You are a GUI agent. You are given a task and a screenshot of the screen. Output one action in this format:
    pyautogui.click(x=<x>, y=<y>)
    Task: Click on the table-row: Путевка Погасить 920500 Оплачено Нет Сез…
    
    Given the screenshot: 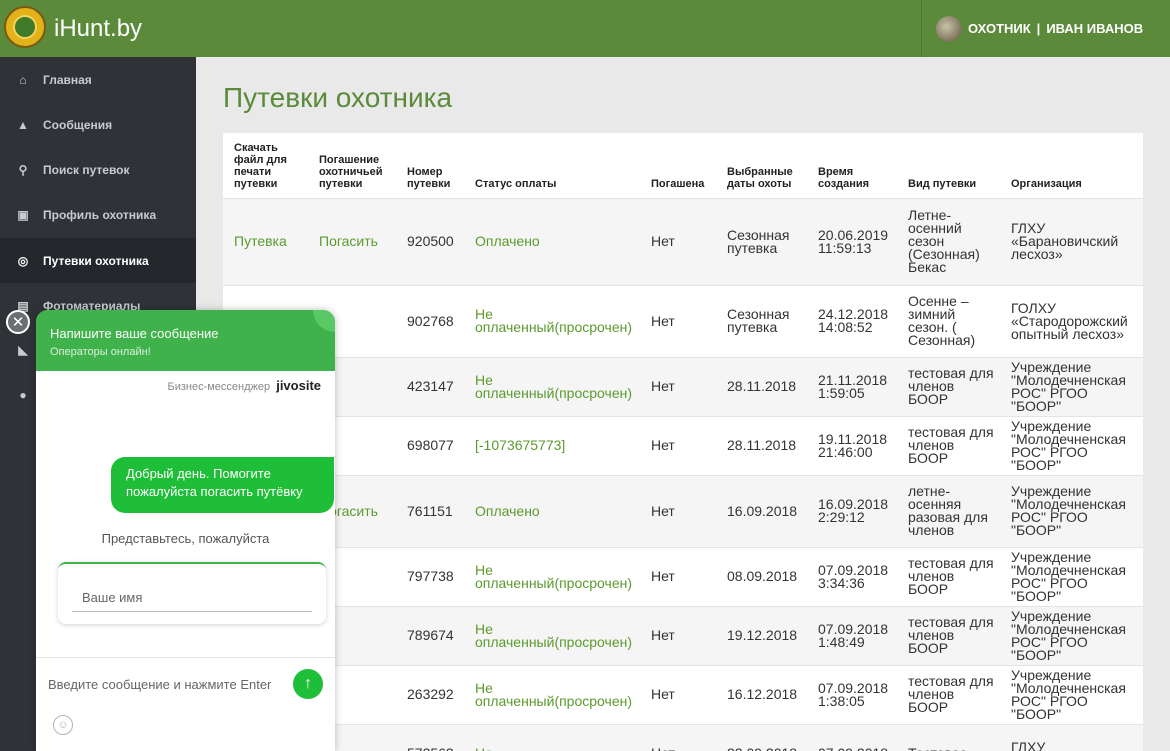 What is the action you would take?
    pyautogui.click(x=683, y=241)
    